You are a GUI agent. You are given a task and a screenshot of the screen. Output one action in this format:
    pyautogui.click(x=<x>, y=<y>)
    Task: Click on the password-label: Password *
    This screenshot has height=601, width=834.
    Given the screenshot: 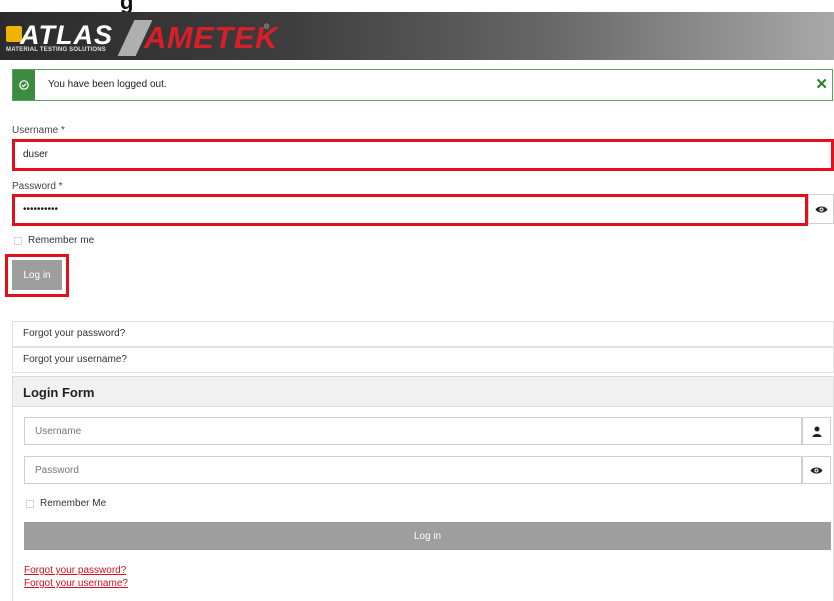 What is the action you would take?
    pyautogui.click(x=37, y=186)
    